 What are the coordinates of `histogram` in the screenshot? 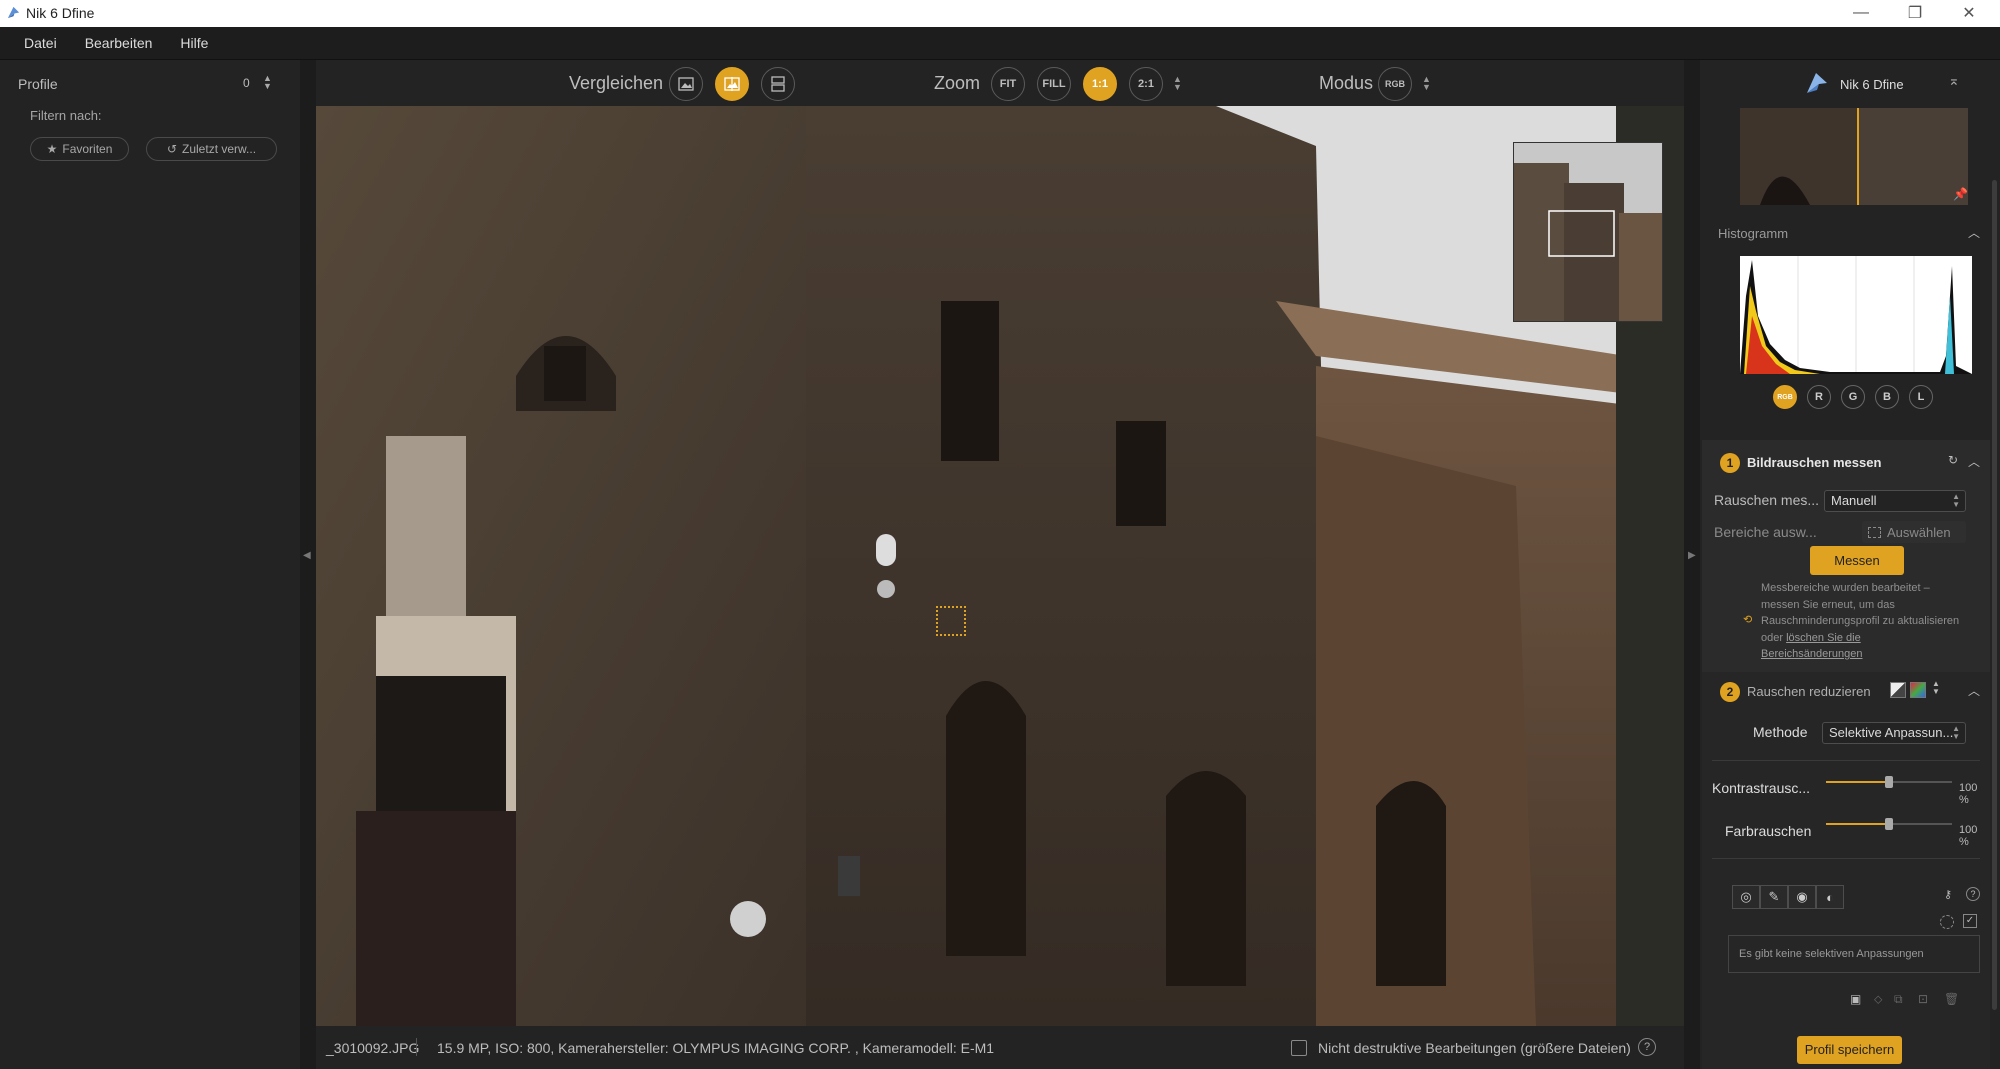 It's located at (1856, 315).